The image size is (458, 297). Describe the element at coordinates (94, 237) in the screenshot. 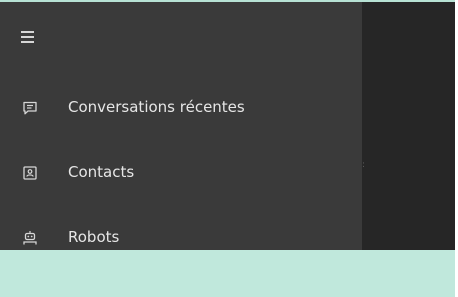

I see `nav-item-label: Robots` at that location.